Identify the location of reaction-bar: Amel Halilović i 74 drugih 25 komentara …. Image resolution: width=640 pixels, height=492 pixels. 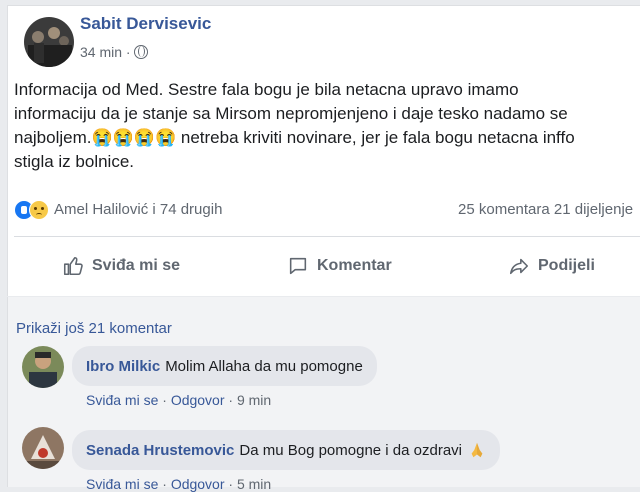
(327, 212).